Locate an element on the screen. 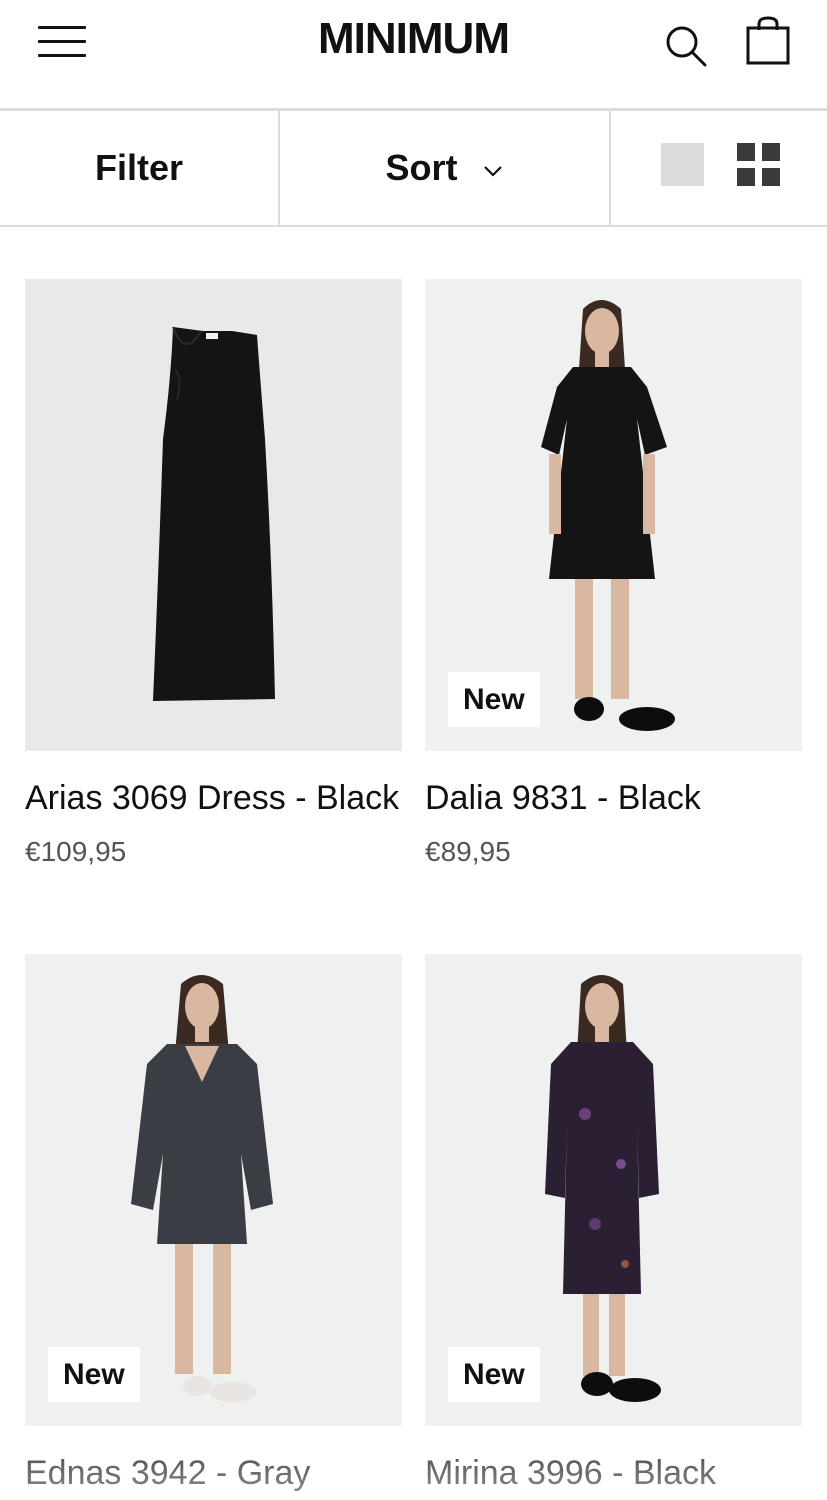  product-image is located at coordinates (213, 515).